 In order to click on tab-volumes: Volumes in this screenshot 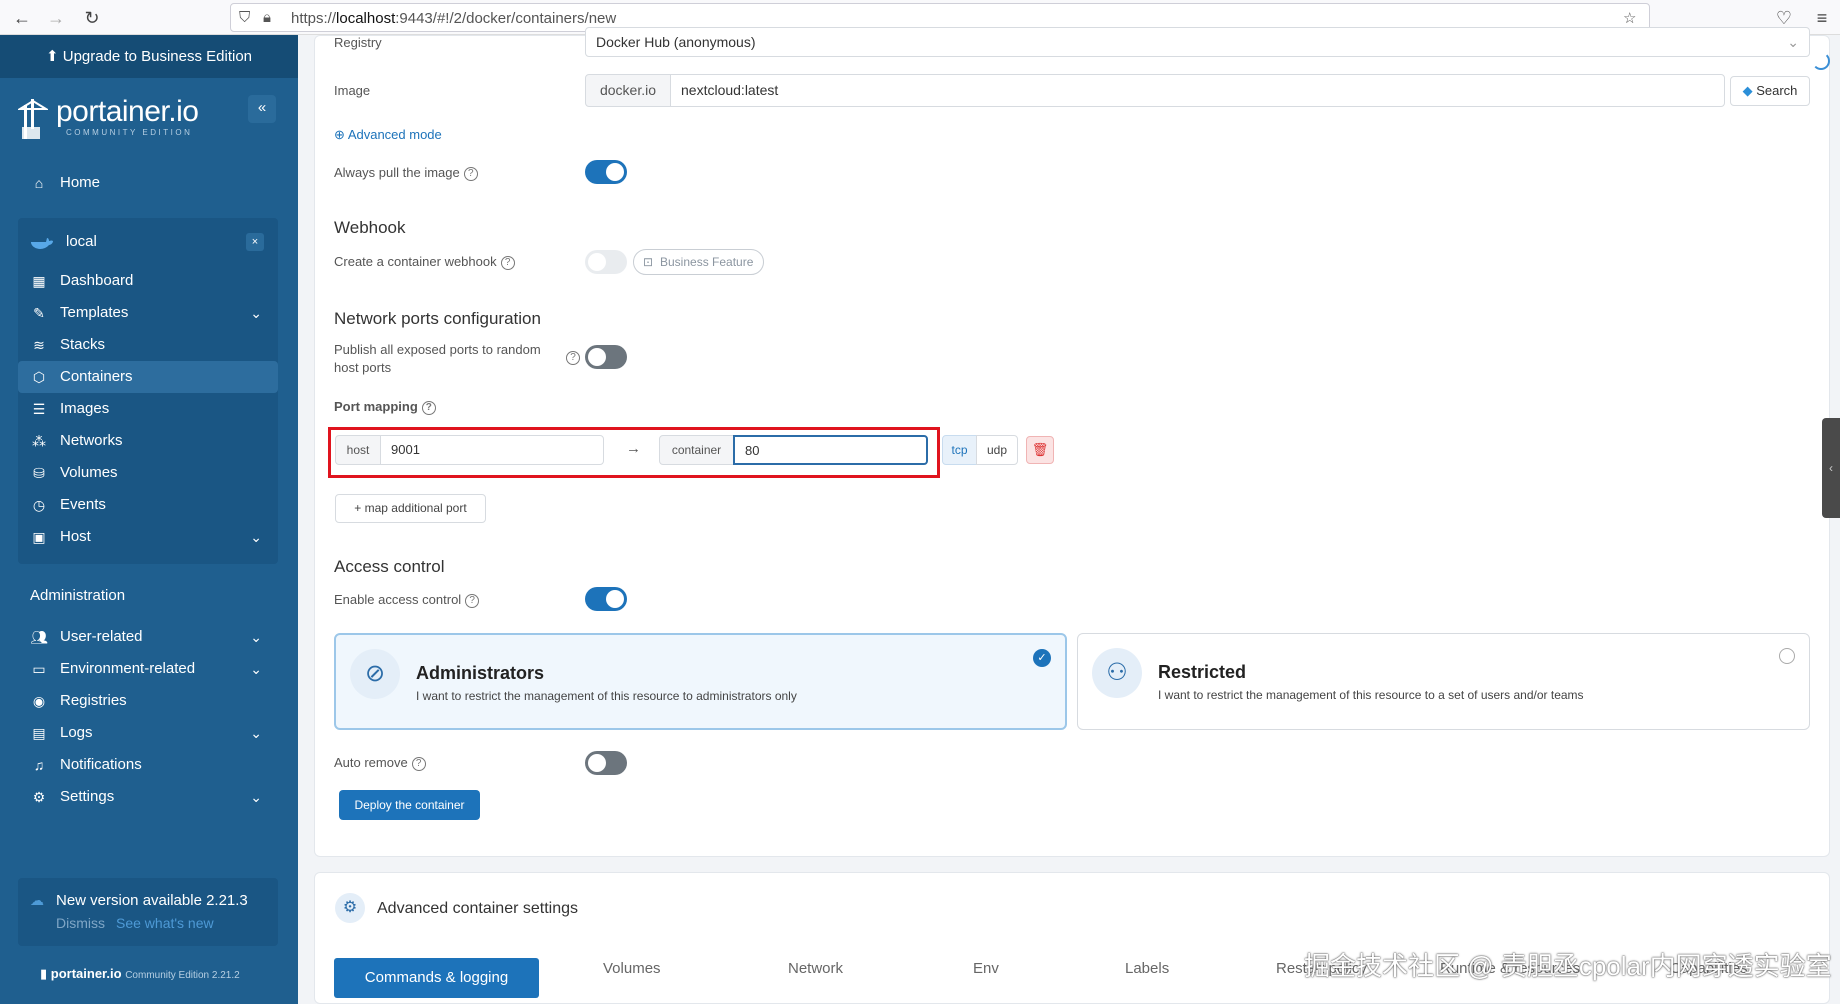, I will do `click(632, 968)`.